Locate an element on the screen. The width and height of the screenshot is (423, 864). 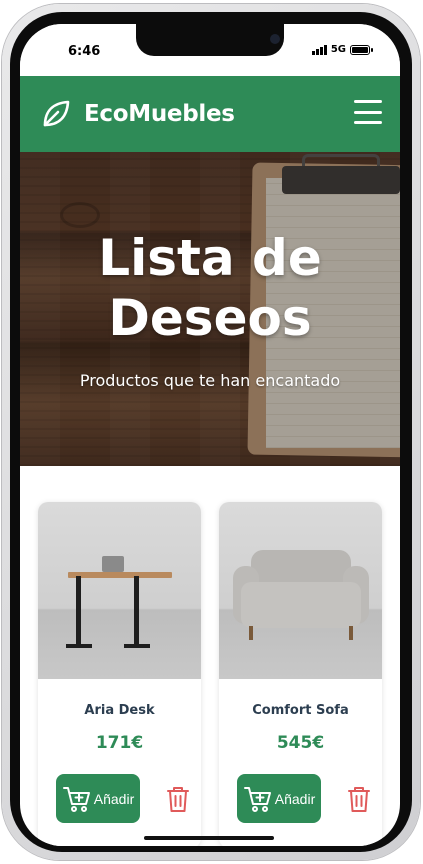
laptop-shape is located at coordinates (113, 564).